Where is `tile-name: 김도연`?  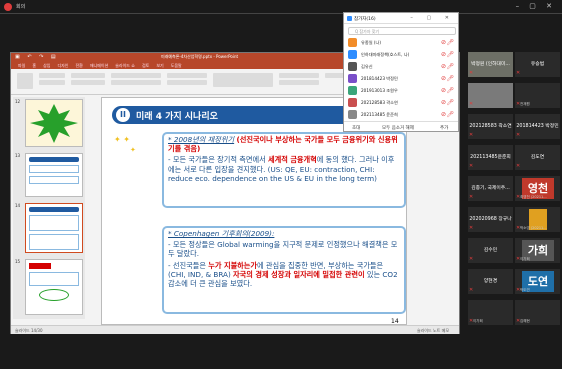 tile-name: 김도연 is located at coordinates (537, 157).